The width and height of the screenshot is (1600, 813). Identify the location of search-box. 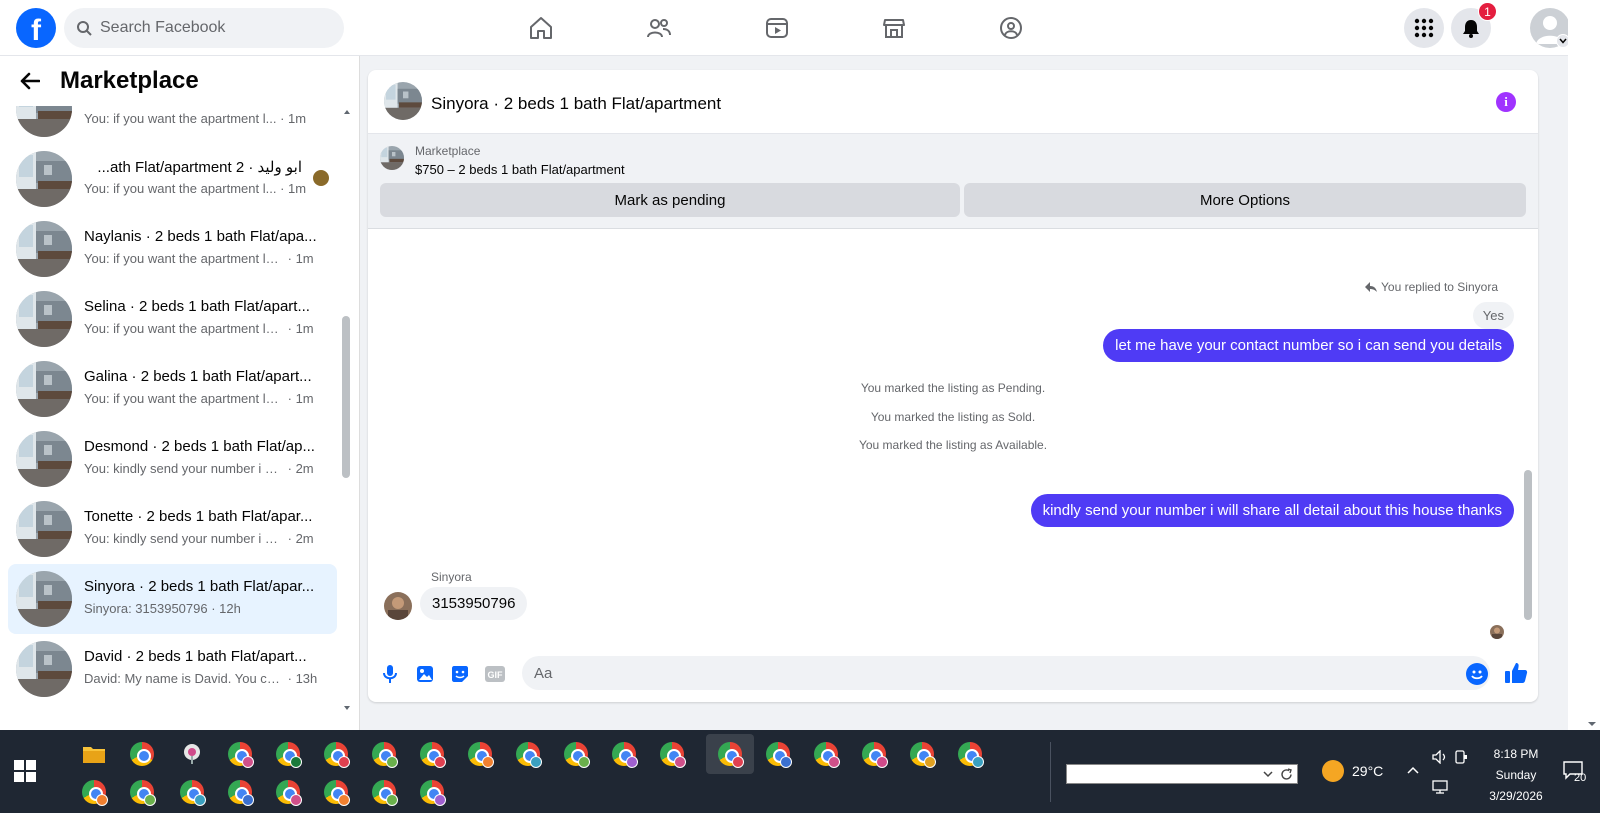
(204, 28).